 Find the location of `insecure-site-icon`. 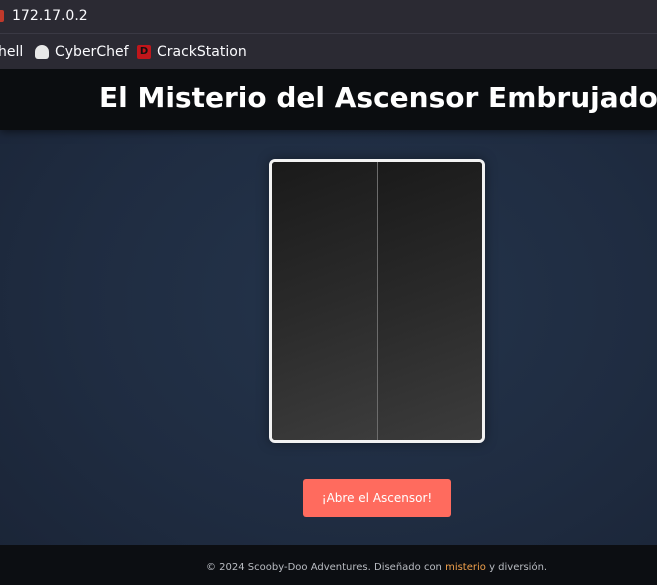

insecure-site-icon is located at coordinates (2, 16).